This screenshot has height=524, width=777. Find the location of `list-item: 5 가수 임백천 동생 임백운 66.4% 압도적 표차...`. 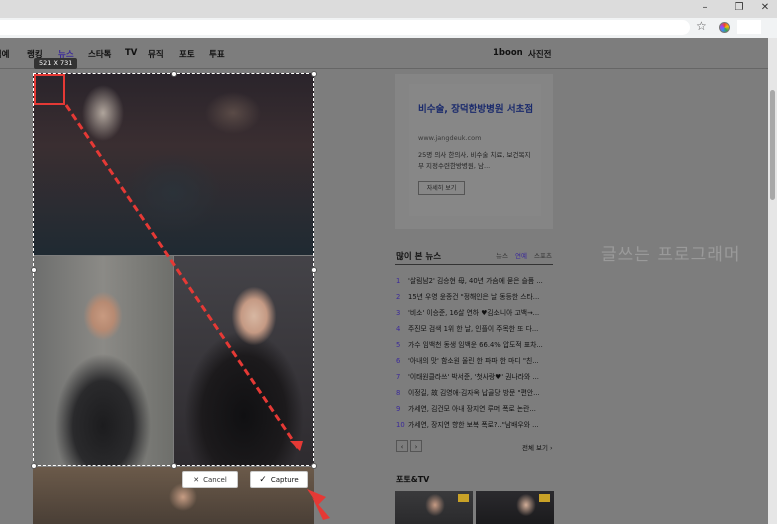

list-item: 5 가수 임백천 동생 임백운 66.4% 압도적 표차... is located at coordinates (476, 345).